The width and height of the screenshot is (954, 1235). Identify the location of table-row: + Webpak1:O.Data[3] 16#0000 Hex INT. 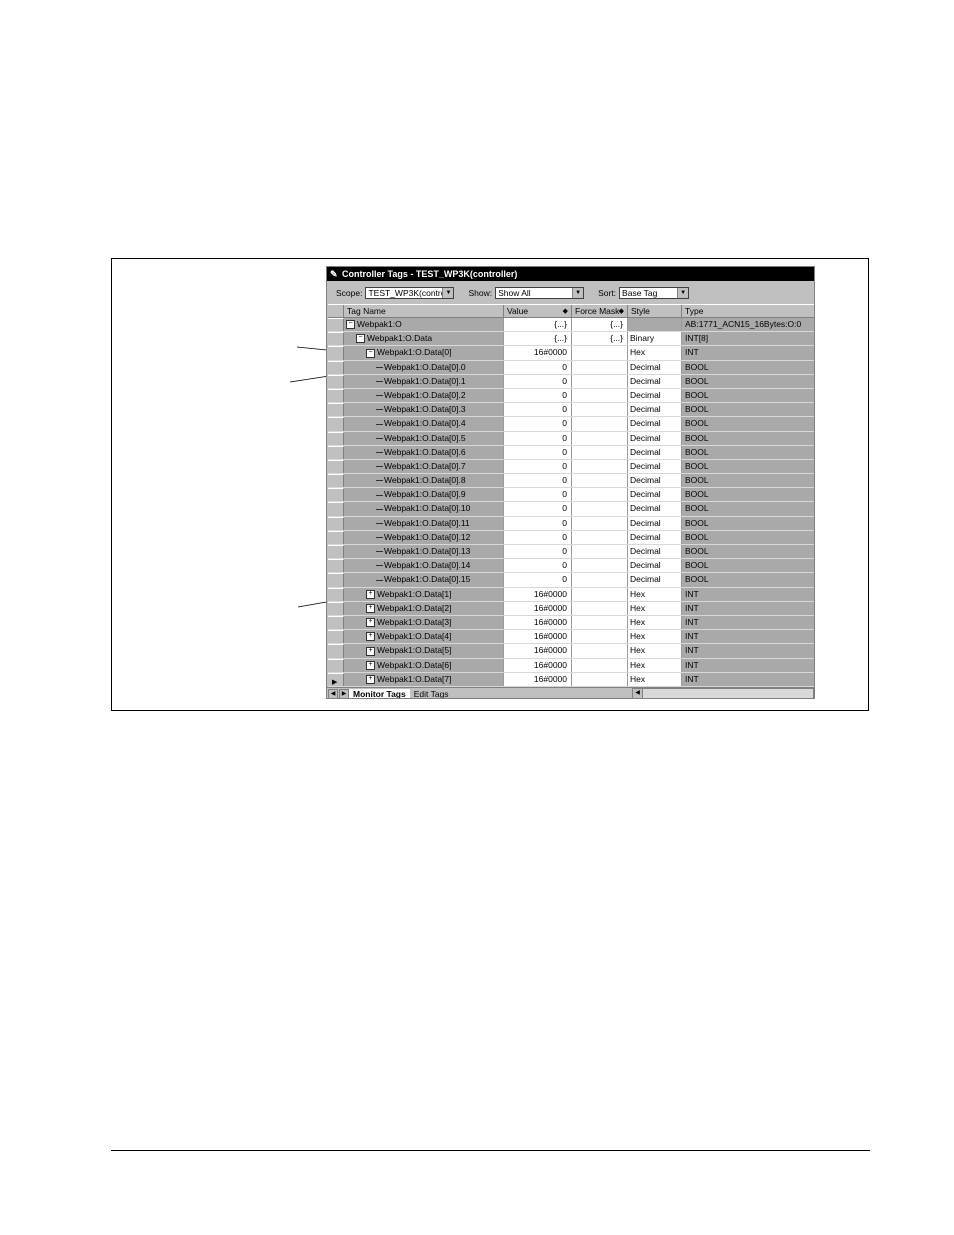
(571, 623).